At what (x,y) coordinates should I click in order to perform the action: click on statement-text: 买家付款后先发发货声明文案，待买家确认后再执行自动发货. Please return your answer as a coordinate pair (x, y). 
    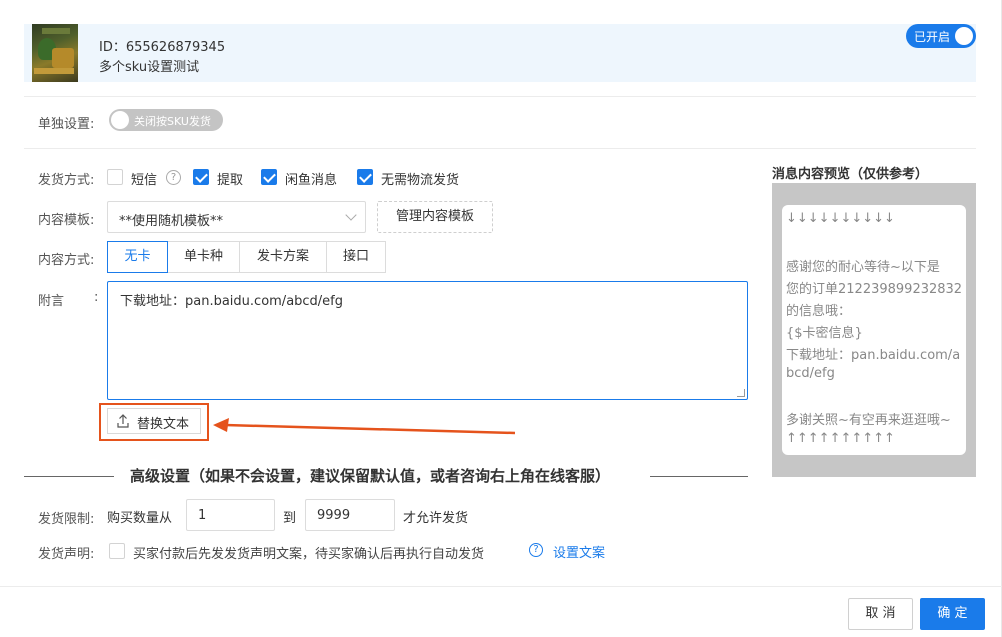
    Looking at the image, I should click on (309, 554).